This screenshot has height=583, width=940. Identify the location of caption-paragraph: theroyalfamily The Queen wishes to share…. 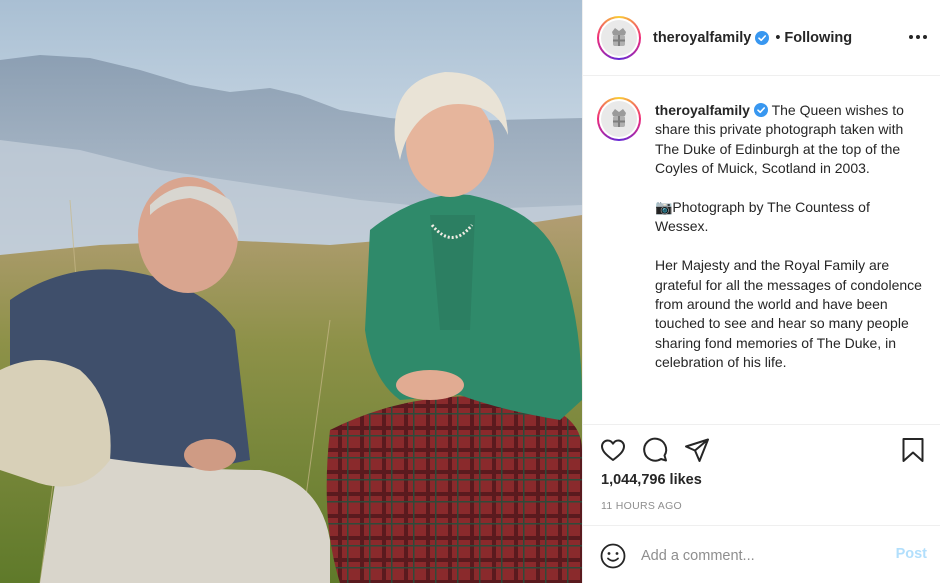
(789, 140).